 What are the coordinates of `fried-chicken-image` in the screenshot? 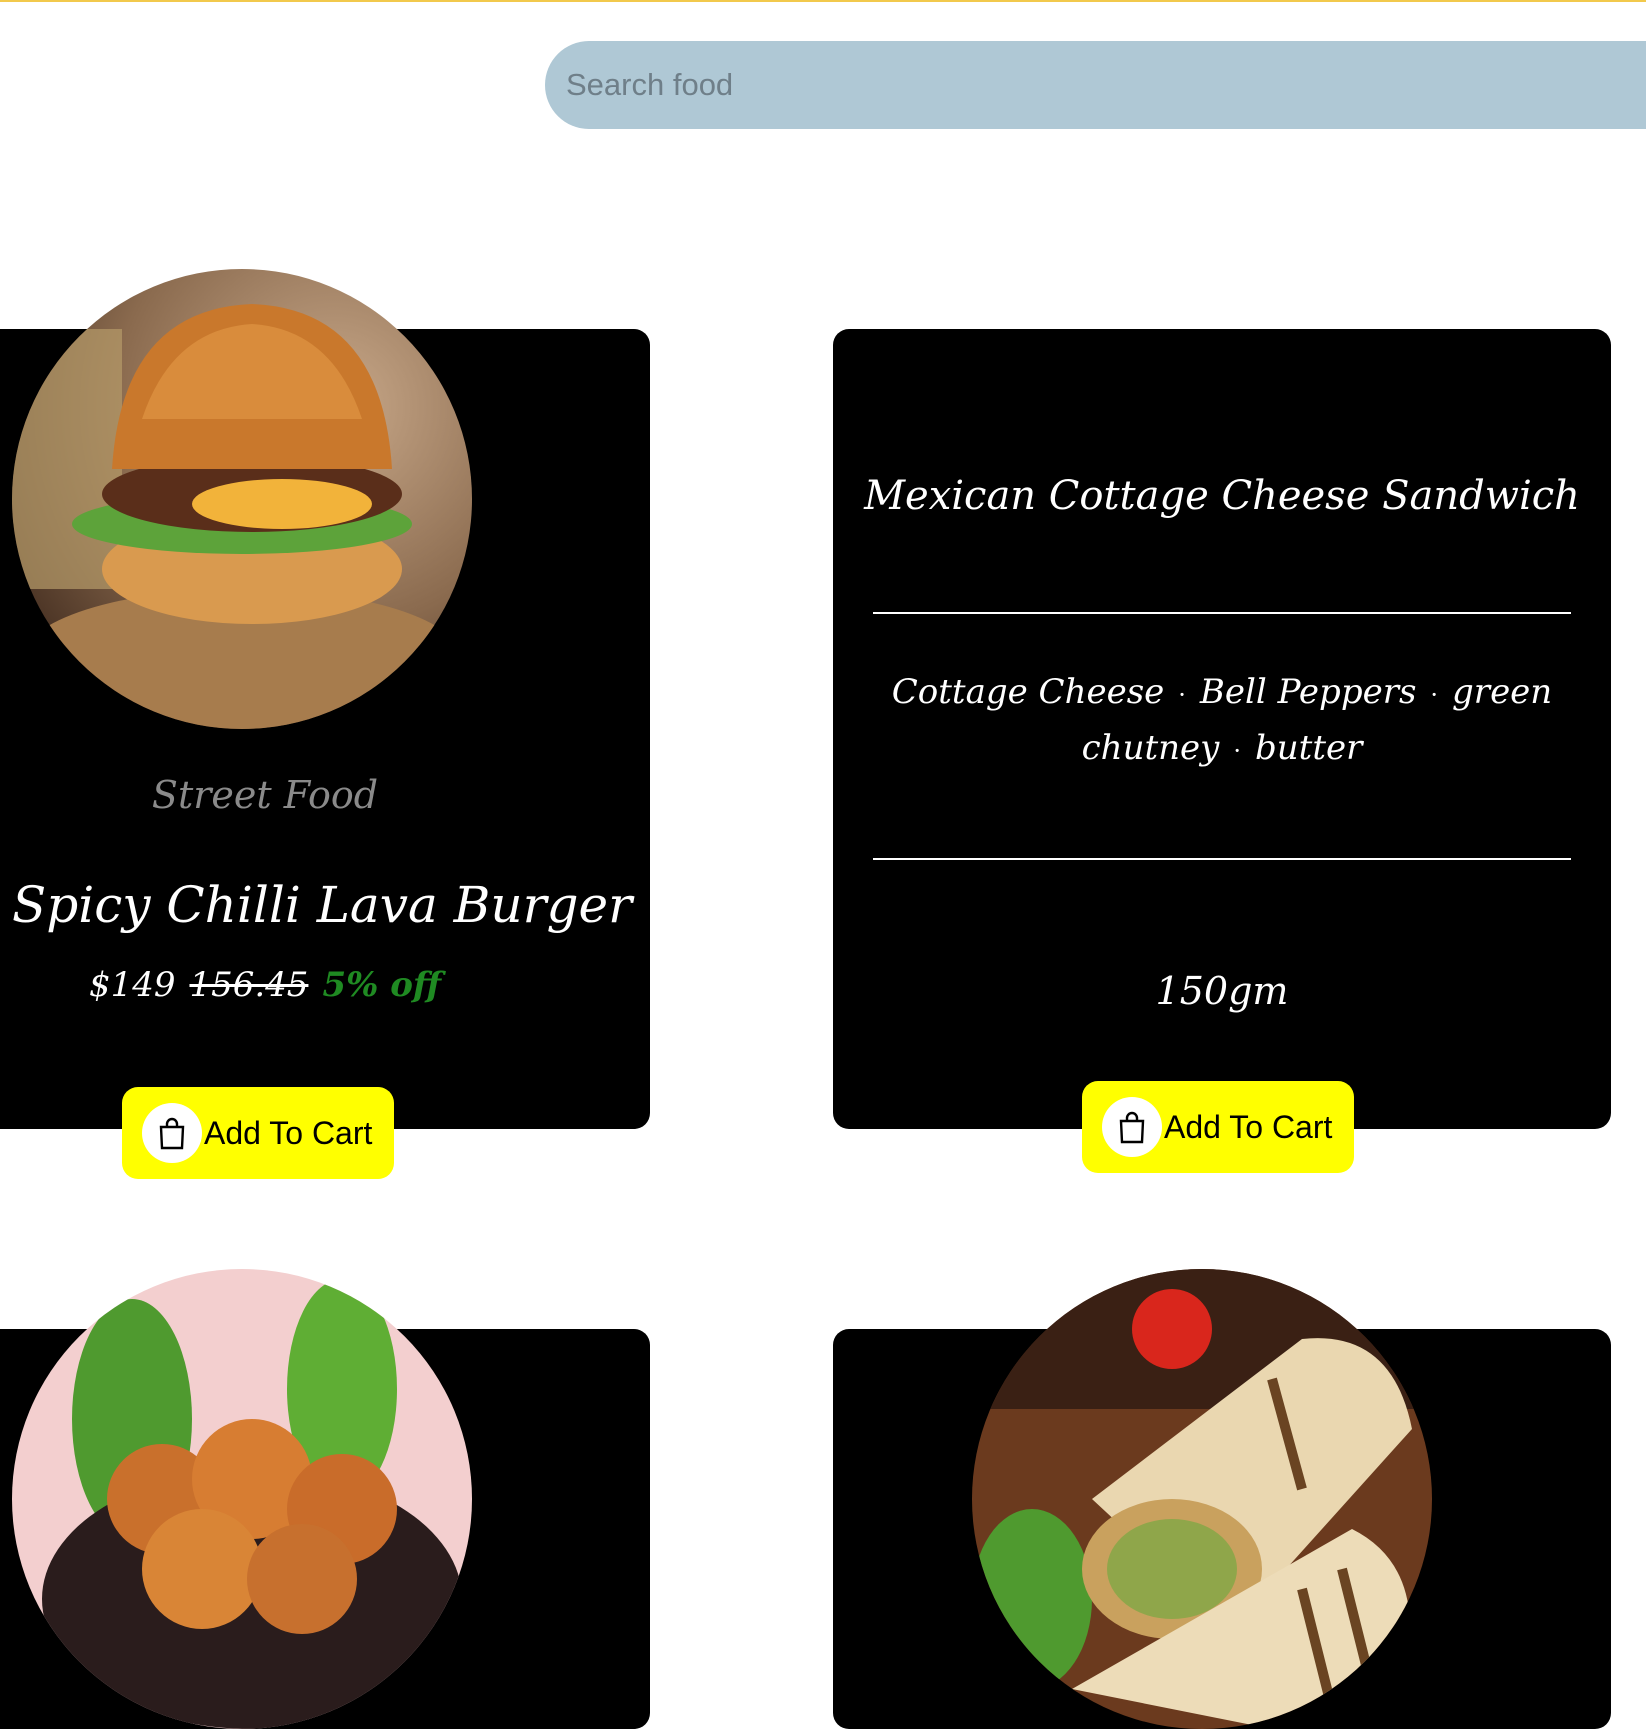 It's located at (242, 1499).